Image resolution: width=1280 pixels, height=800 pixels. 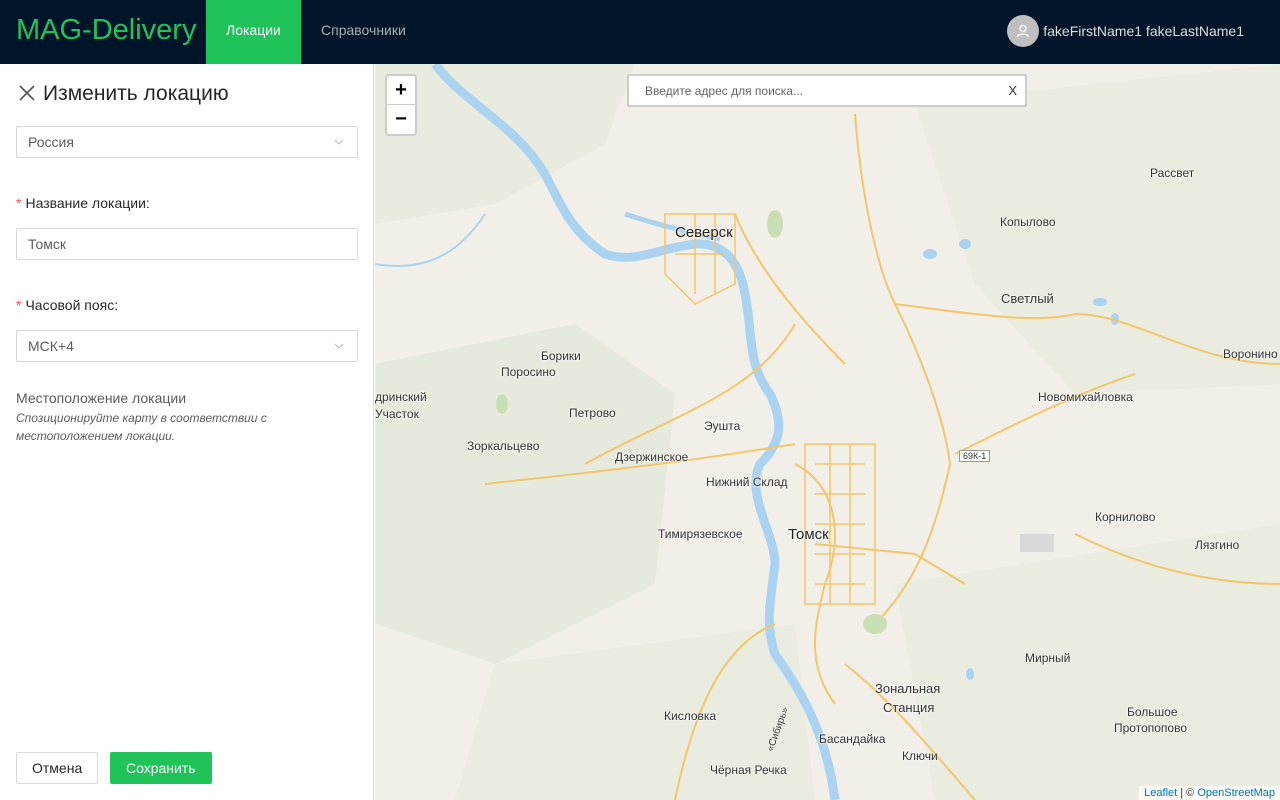 I want to click on location-name-input: Томск, so click(x=187, y=244).